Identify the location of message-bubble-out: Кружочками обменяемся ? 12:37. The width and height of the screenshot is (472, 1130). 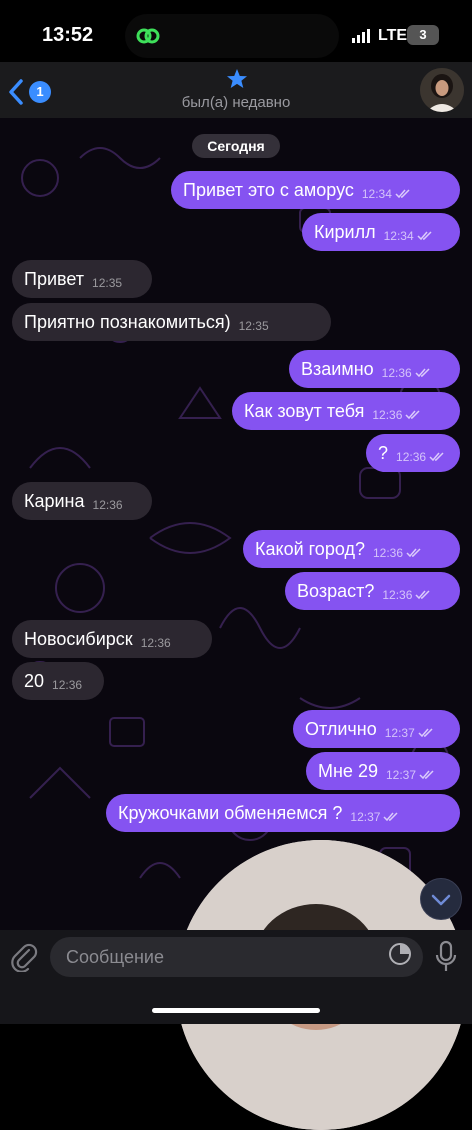
(283, 813).